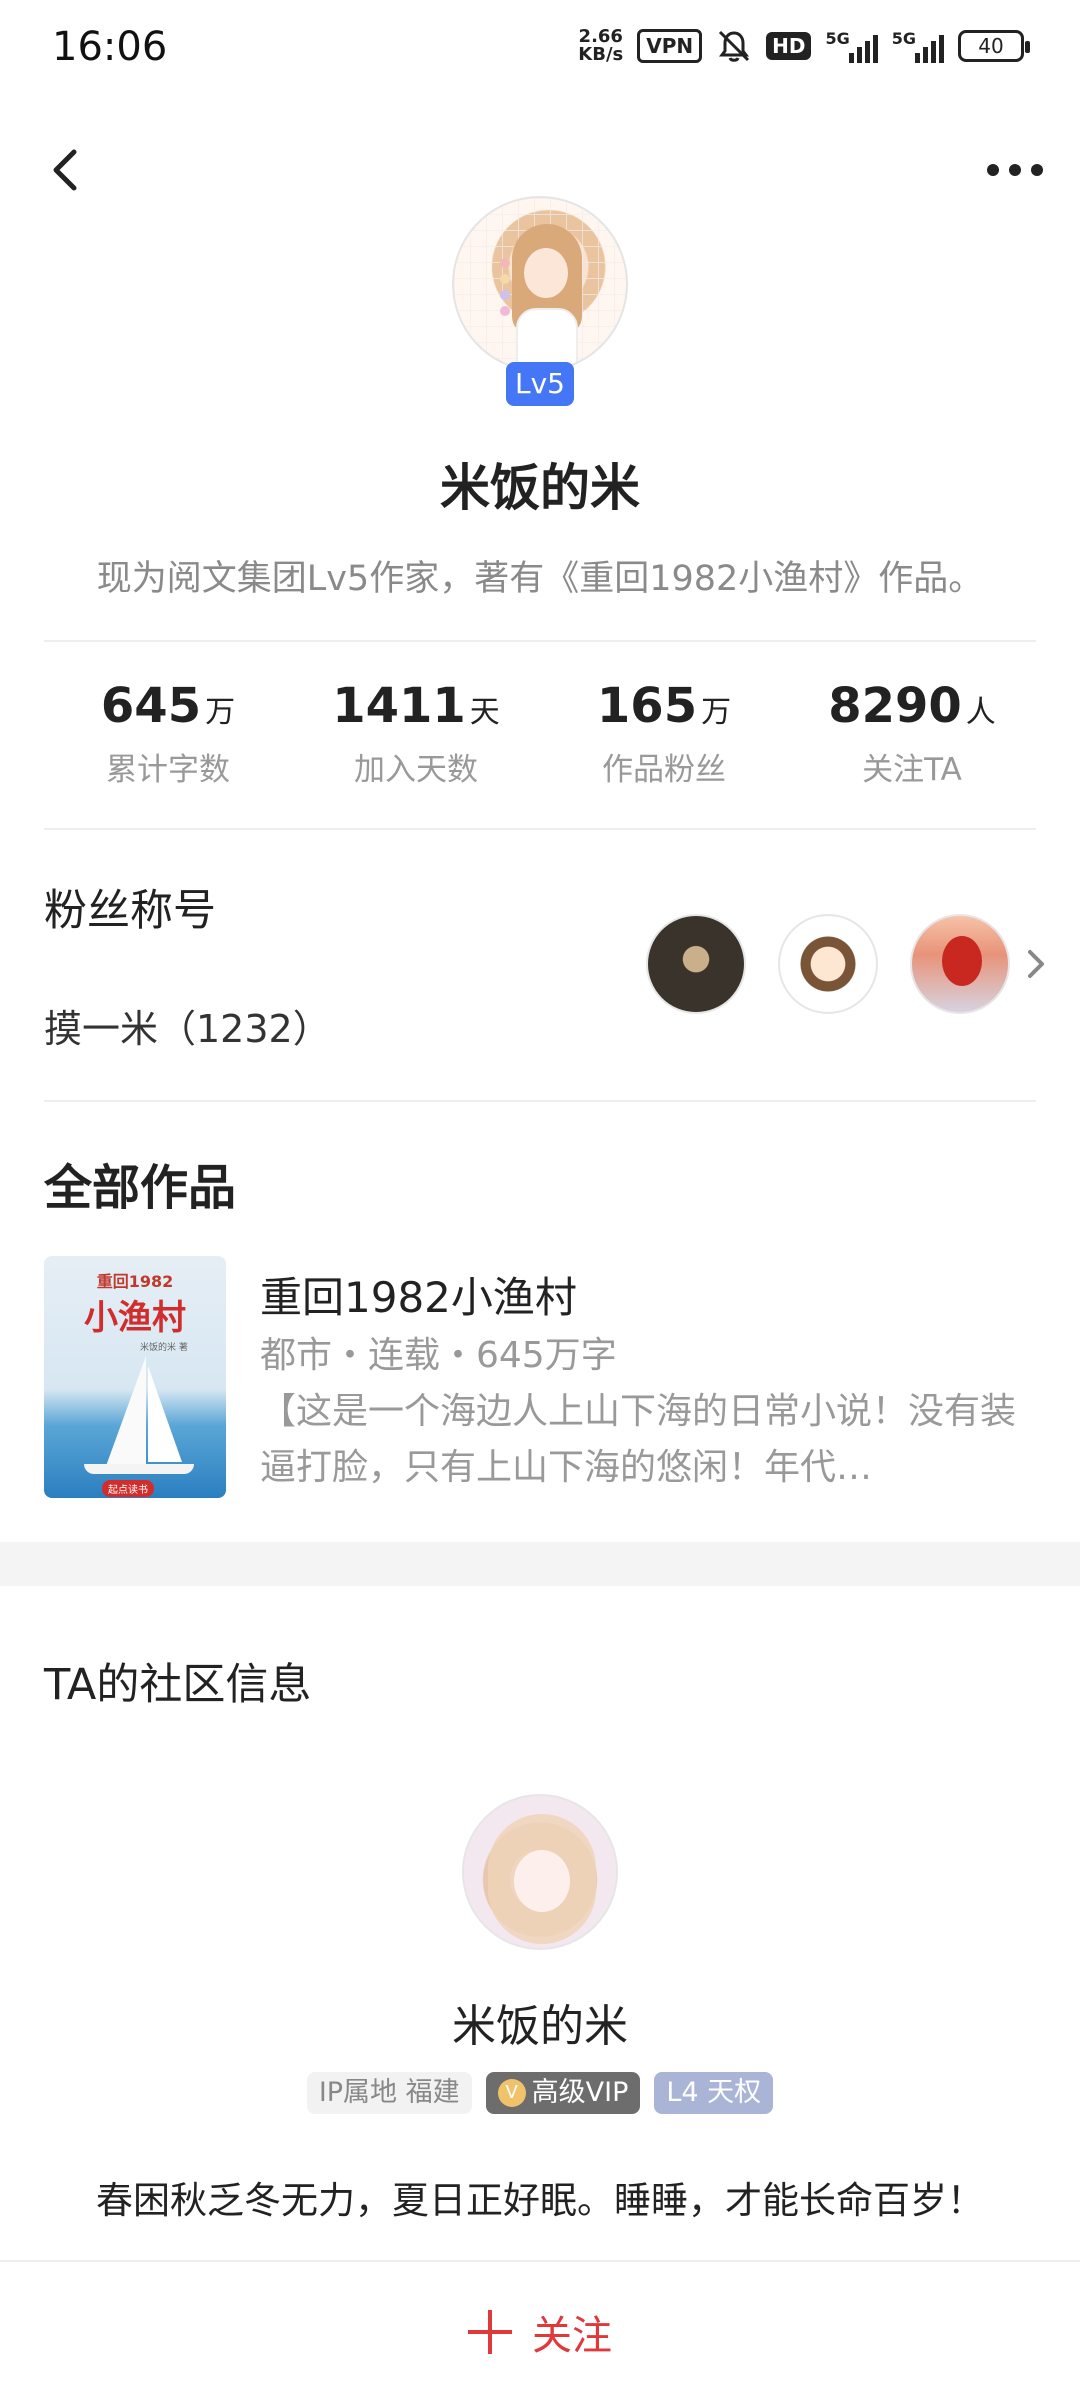  What do you see at coordinates (187, 1029) in the screenshot?
I see `fans-badge-name: 摸一米（1232）` at bounding box center [187, 1029].